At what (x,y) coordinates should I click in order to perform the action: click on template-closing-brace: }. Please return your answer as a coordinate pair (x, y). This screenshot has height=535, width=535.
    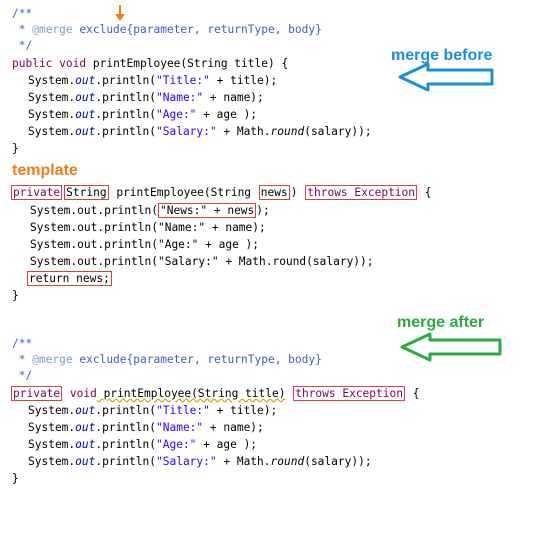
    Looking at the image, I should click on (15, 295).